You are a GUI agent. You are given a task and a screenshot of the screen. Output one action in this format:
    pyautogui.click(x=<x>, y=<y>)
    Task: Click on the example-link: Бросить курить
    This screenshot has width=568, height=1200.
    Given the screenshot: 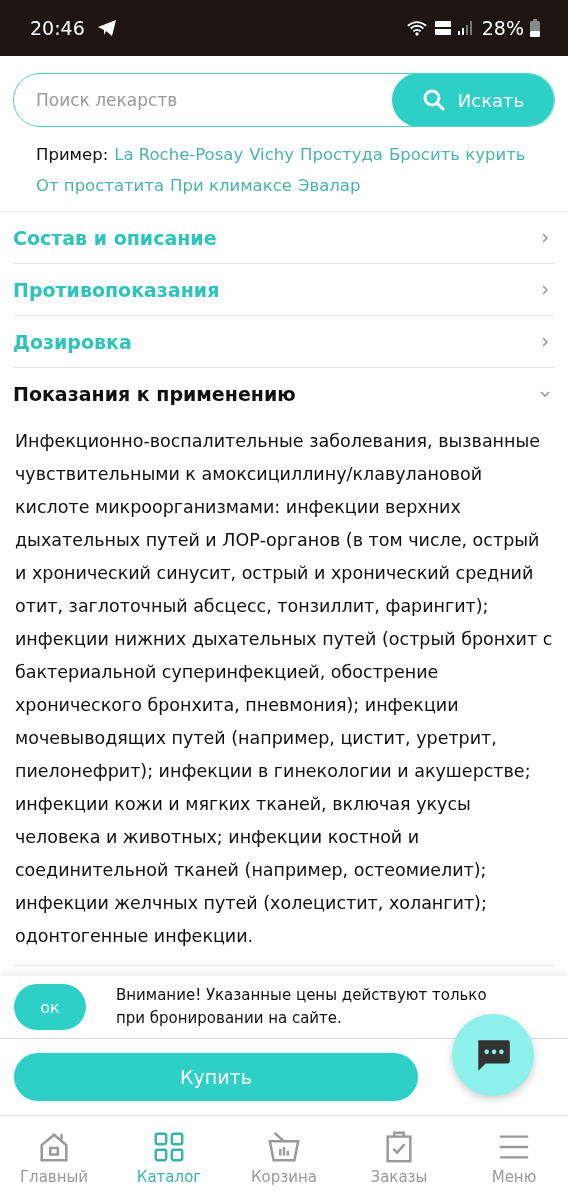 What is the action you would take?
    pyautogui.click(x=457, y=154)
    